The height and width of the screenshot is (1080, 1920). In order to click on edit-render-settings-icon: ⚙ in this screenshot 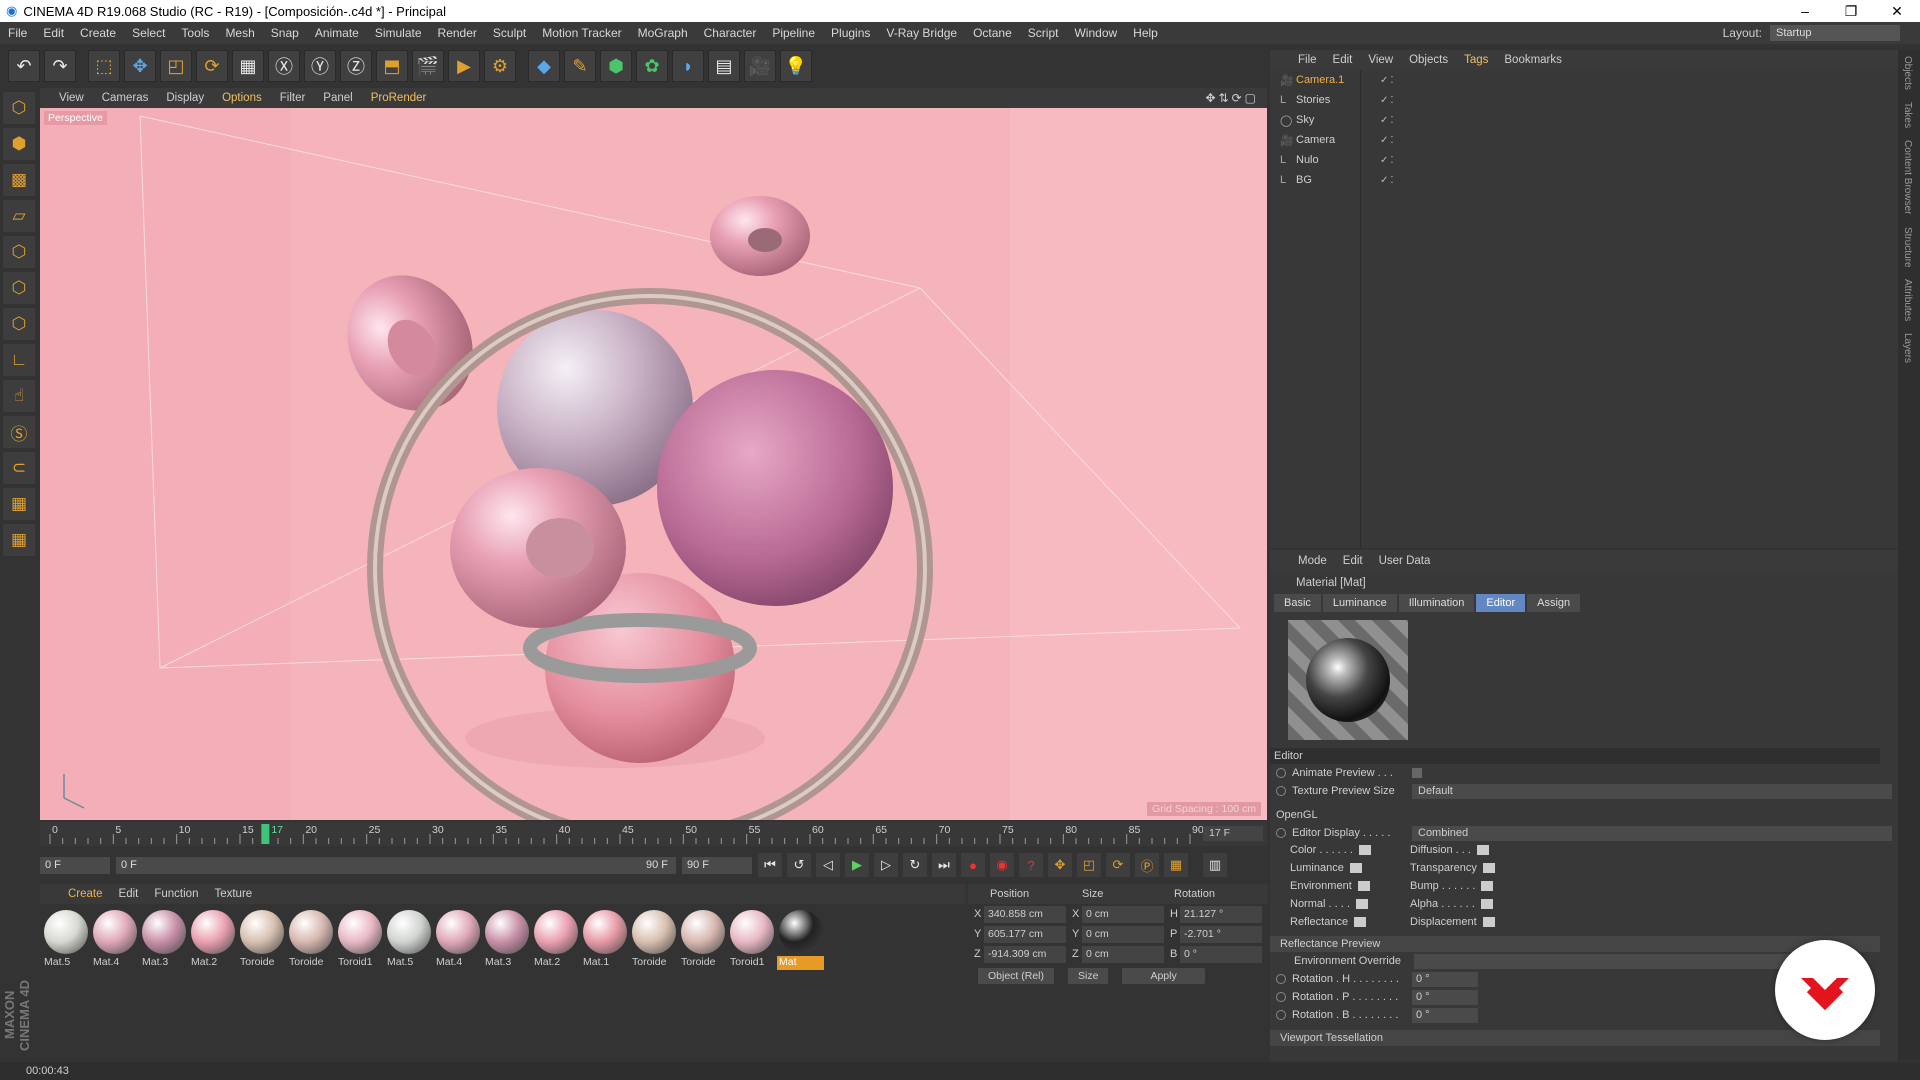, I will do `click(500, 66)`.